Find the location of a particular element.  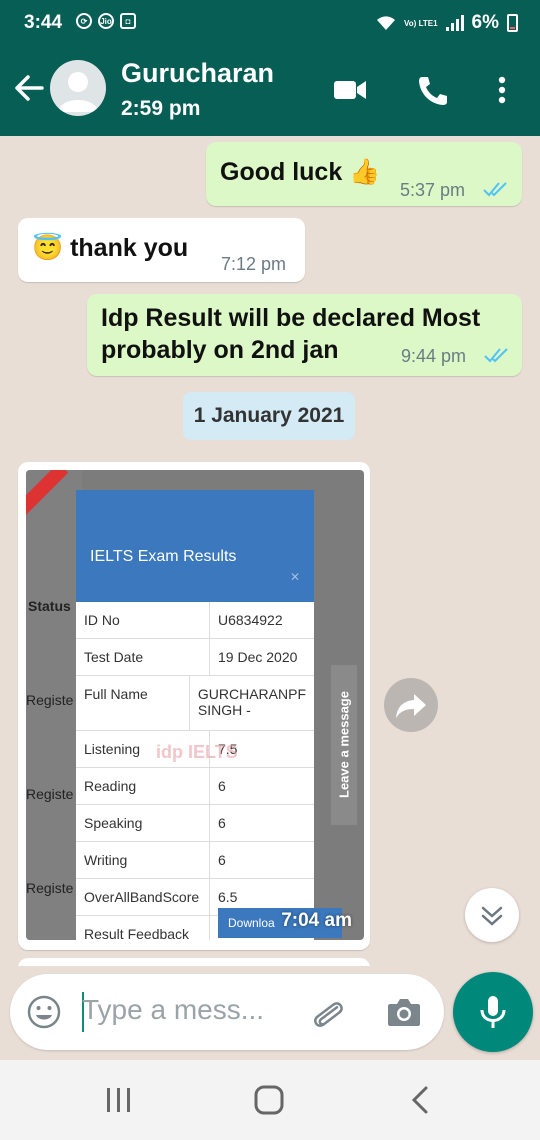

result-row: Writing 6 is located at coordinates (195, 860).